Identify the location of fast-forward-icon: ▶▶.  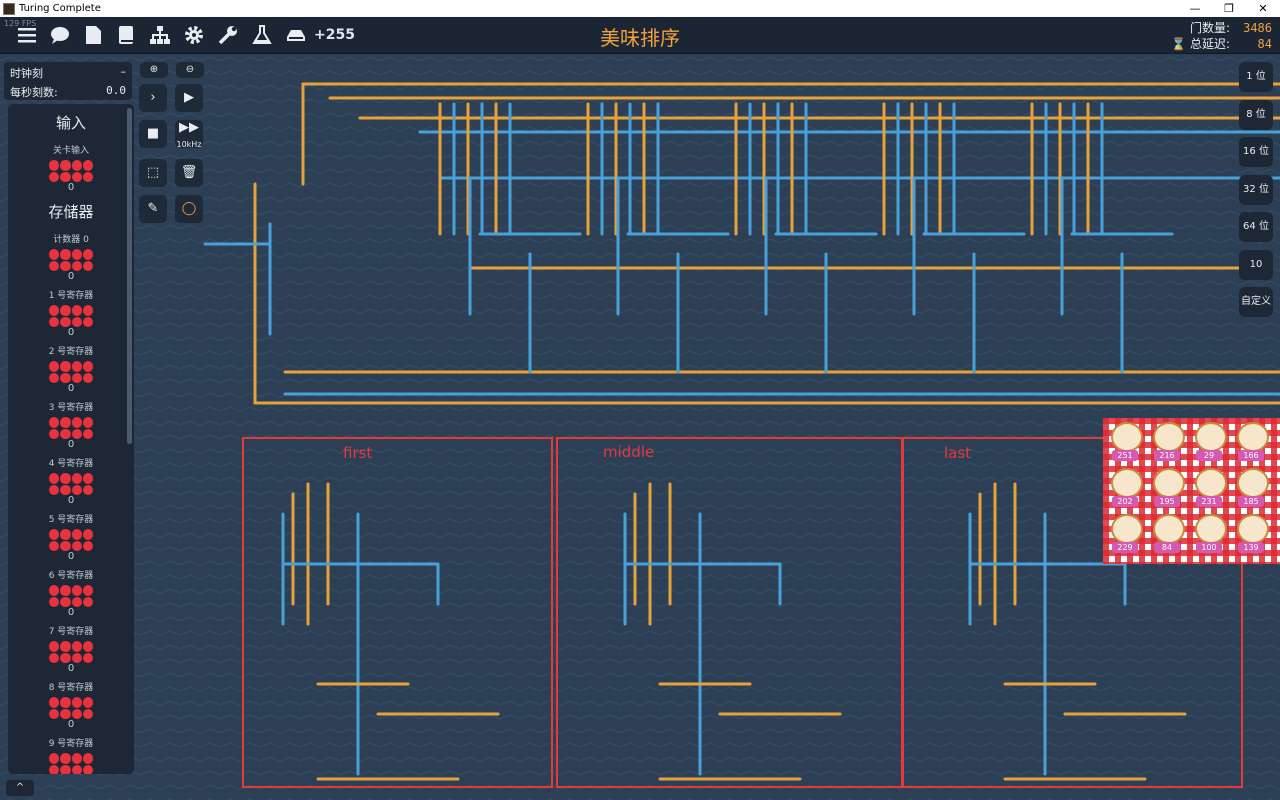
(189, 127).